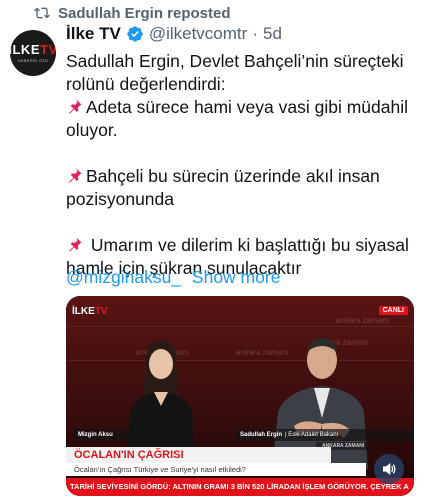 This screenshot has height=500, width=425. I want to click on mention-row: @mizginaksu_ Show more, so click(173, 277).